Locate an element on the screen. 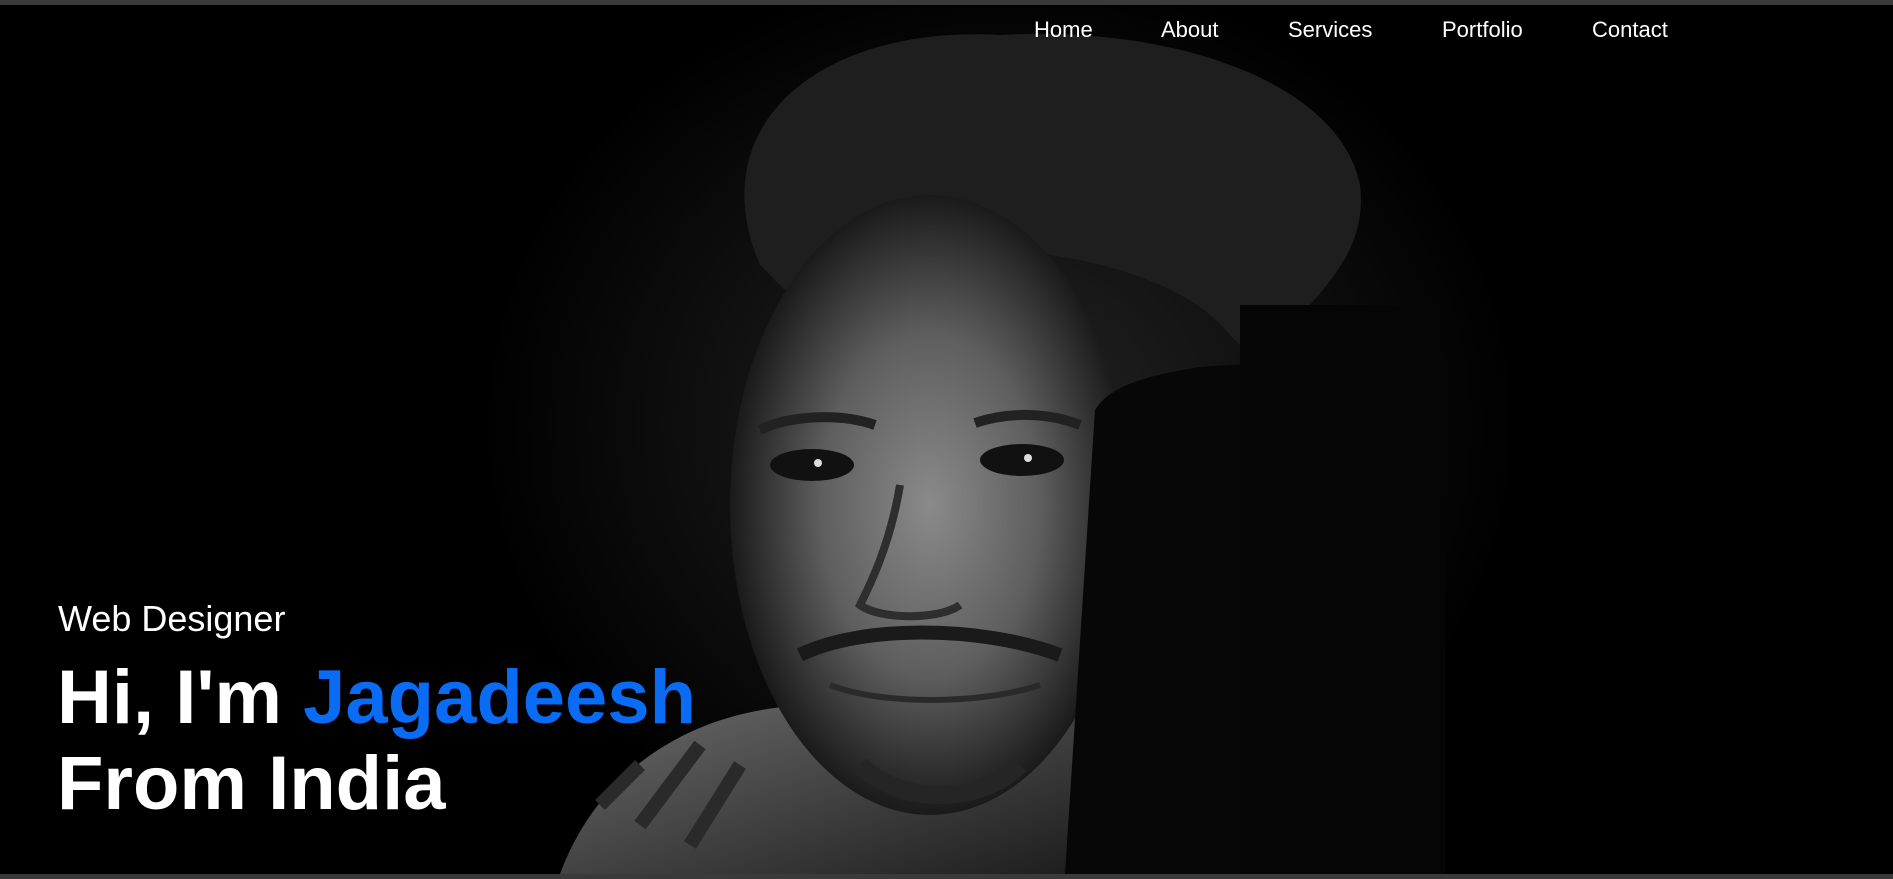 This screenshot has width=1893, height=879. hero-location: From India is located at coordinates (251, 783).